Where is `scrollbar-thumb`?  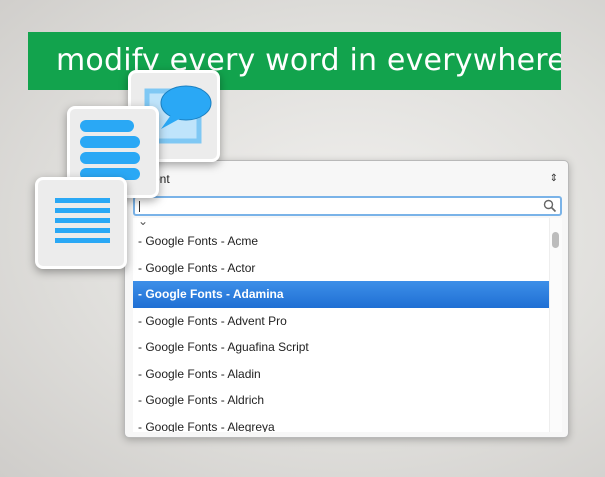
scrollbar-thumb is located at coordinates (555, 240).